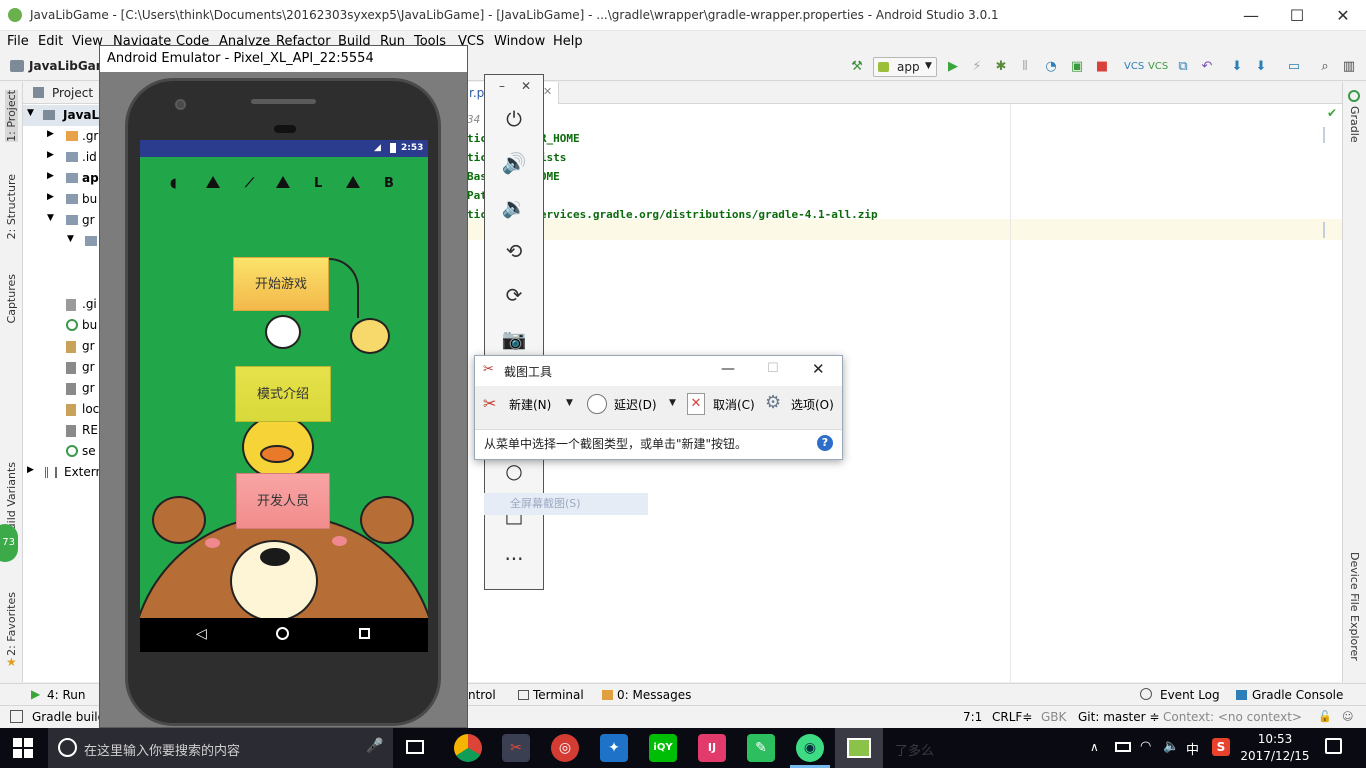 The width and height of the screenshot is (1366, 768). What do you see at coordinates (516, 748) in the screenshot?
I see `snipping-app-icon: ✂` at bounding box center [516, 748].